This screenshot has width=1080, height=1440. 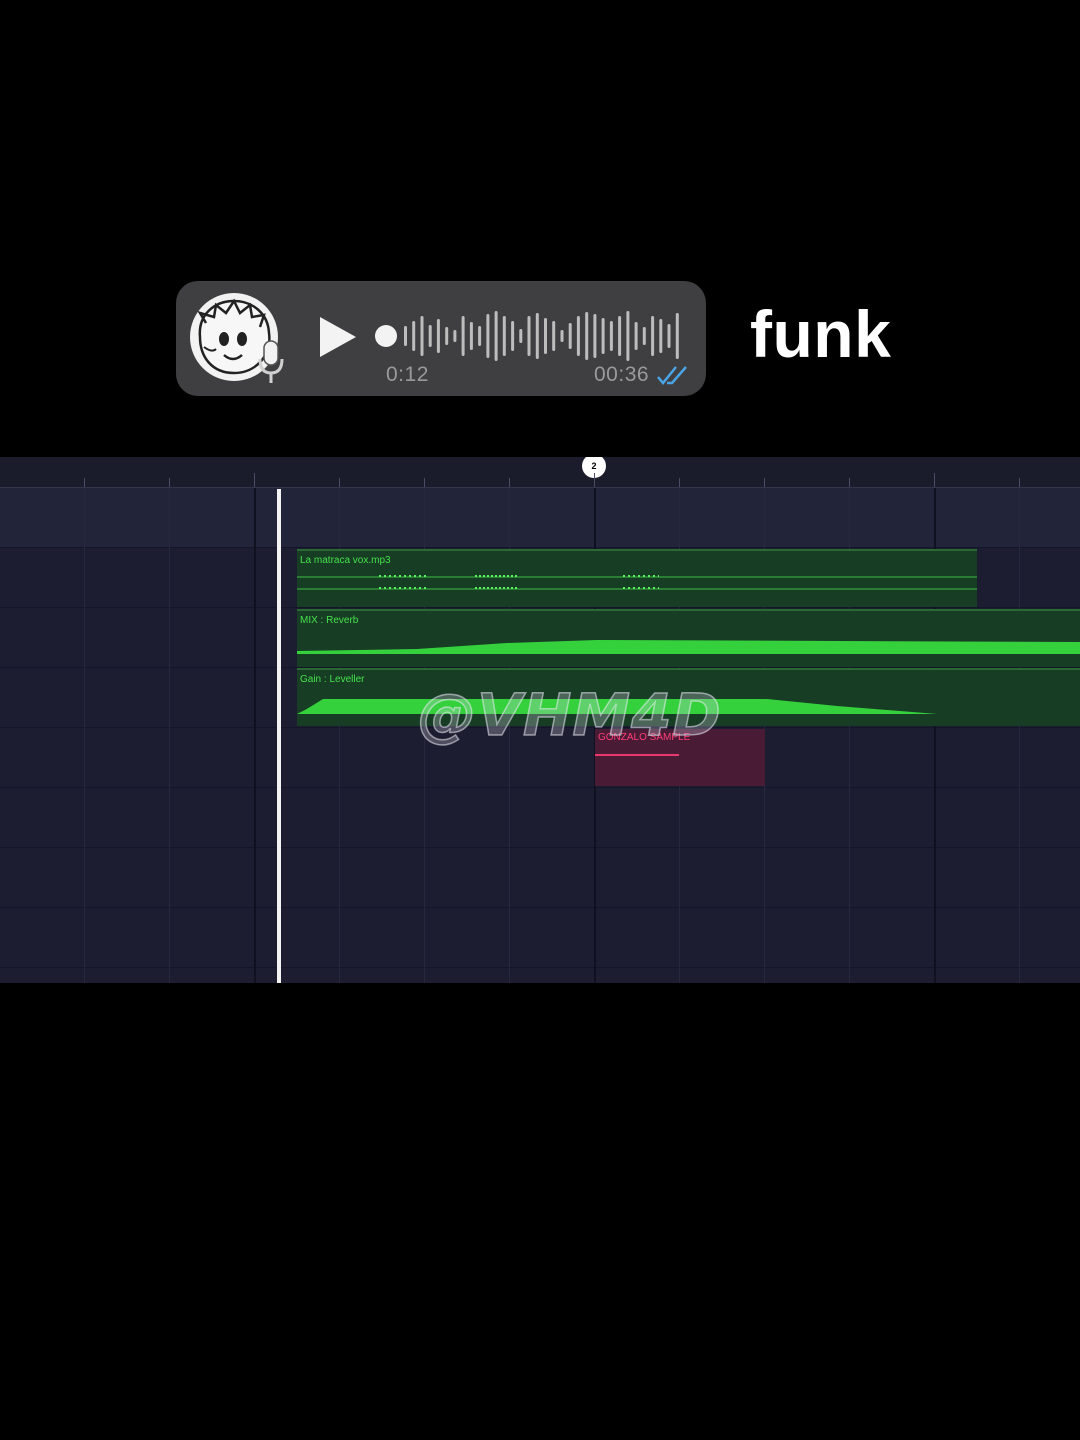 What do you see at coordinates (338, 337) in the screenshot?
I see `play-button` at bounding box center [338, 337].